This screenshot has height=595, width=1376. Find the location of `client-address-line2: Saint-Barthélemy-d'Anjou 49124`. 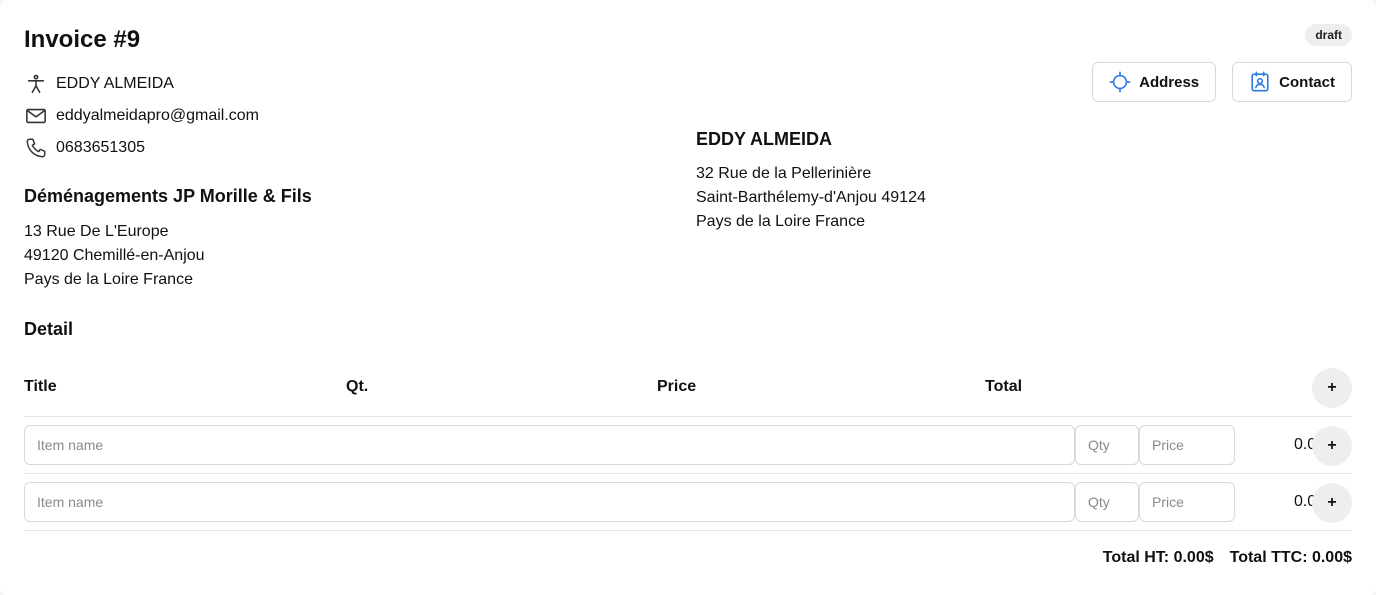

client-address-line2: Saint-Barthélemy-d'Anjou 49124 is located at coordinates (811, 197).